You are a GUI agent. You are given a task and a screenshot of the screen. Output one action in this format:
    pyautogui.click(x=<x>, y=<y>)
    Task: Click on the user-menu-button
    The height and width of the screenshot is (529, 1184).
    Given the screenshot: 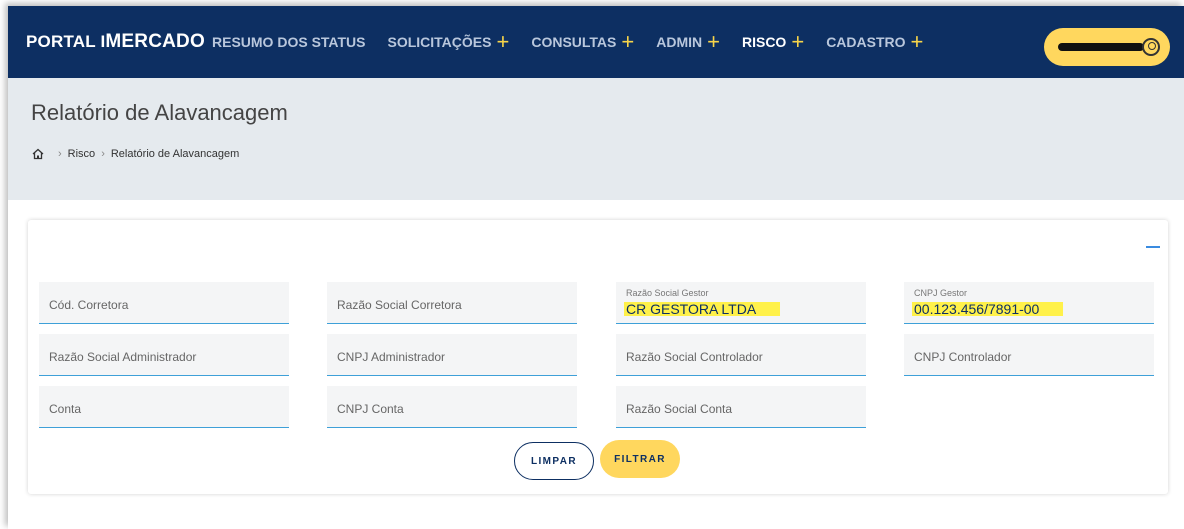 What is the action you would take?
    pyautogui.click(x=1107, y=47)
    